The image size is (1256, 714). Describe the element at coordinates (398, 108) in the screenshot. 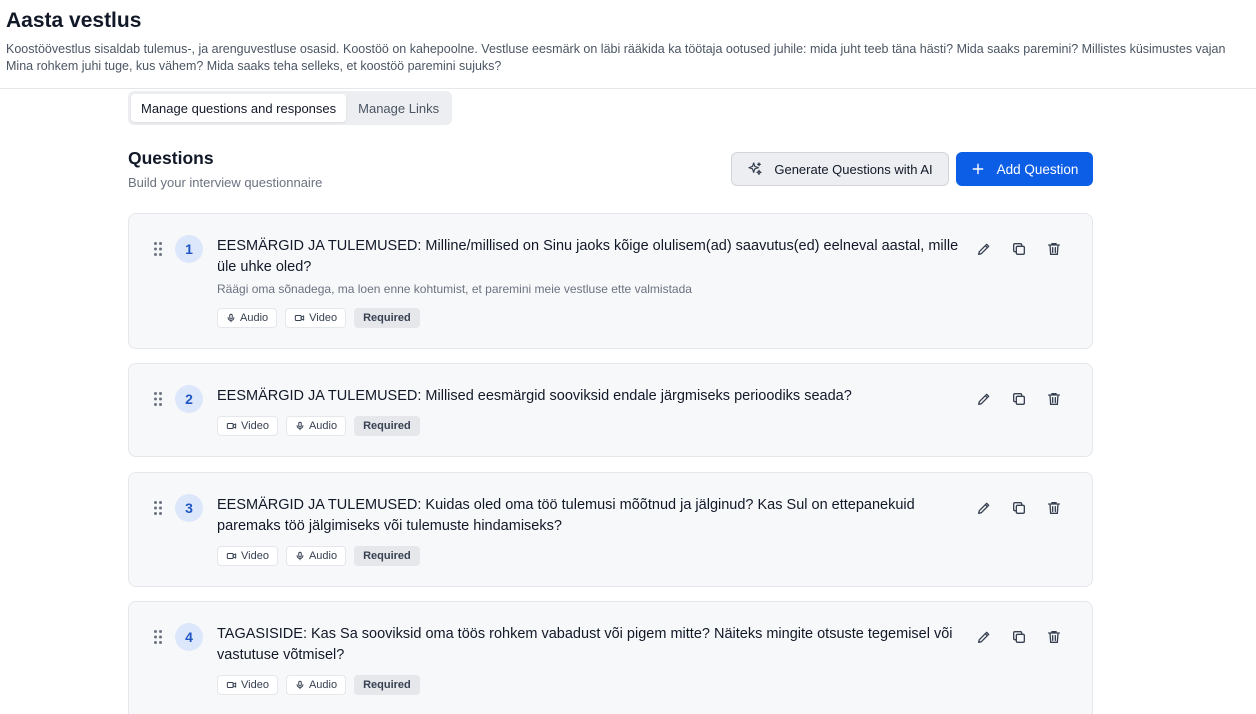

I see `tab-manage-links: Manage Links` at that location.